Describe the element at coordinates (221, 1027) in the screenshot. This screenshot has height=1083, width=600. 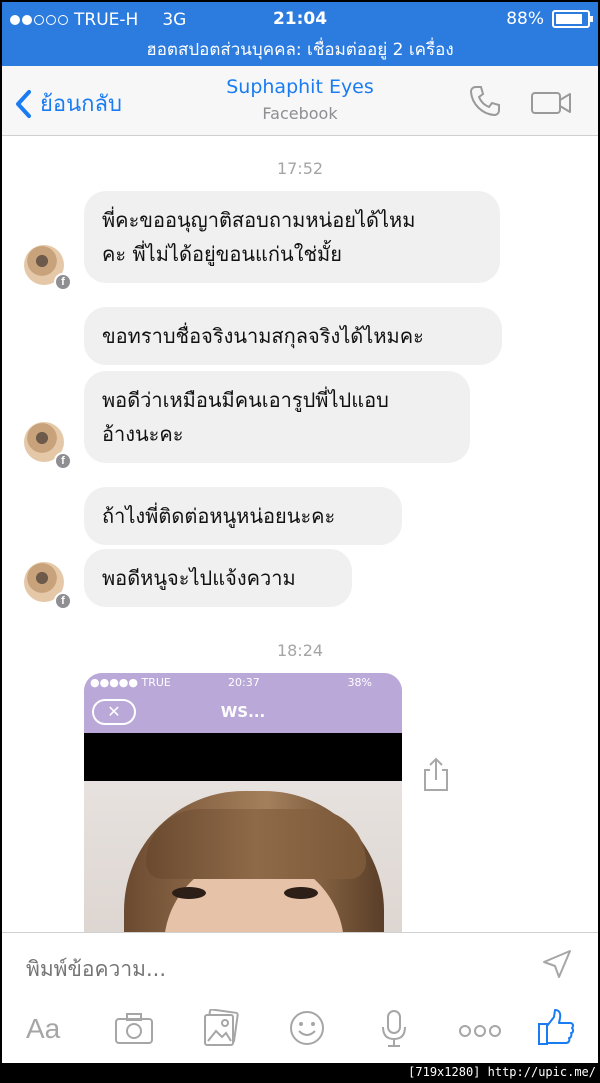
I see `photo-gallery-icon` at that location.